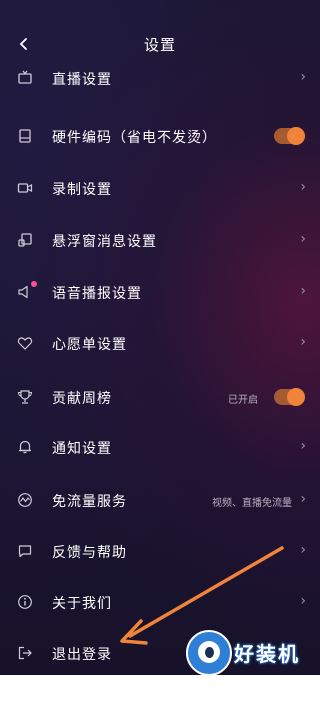 The height and width of the screenshot is (711, 320). What do you see at coordinates (160, 501) in the screenshot?
I see `settings-item-free-data: 免流量服务 视频、直播免流量 ›` at bounding box center [160, 501].